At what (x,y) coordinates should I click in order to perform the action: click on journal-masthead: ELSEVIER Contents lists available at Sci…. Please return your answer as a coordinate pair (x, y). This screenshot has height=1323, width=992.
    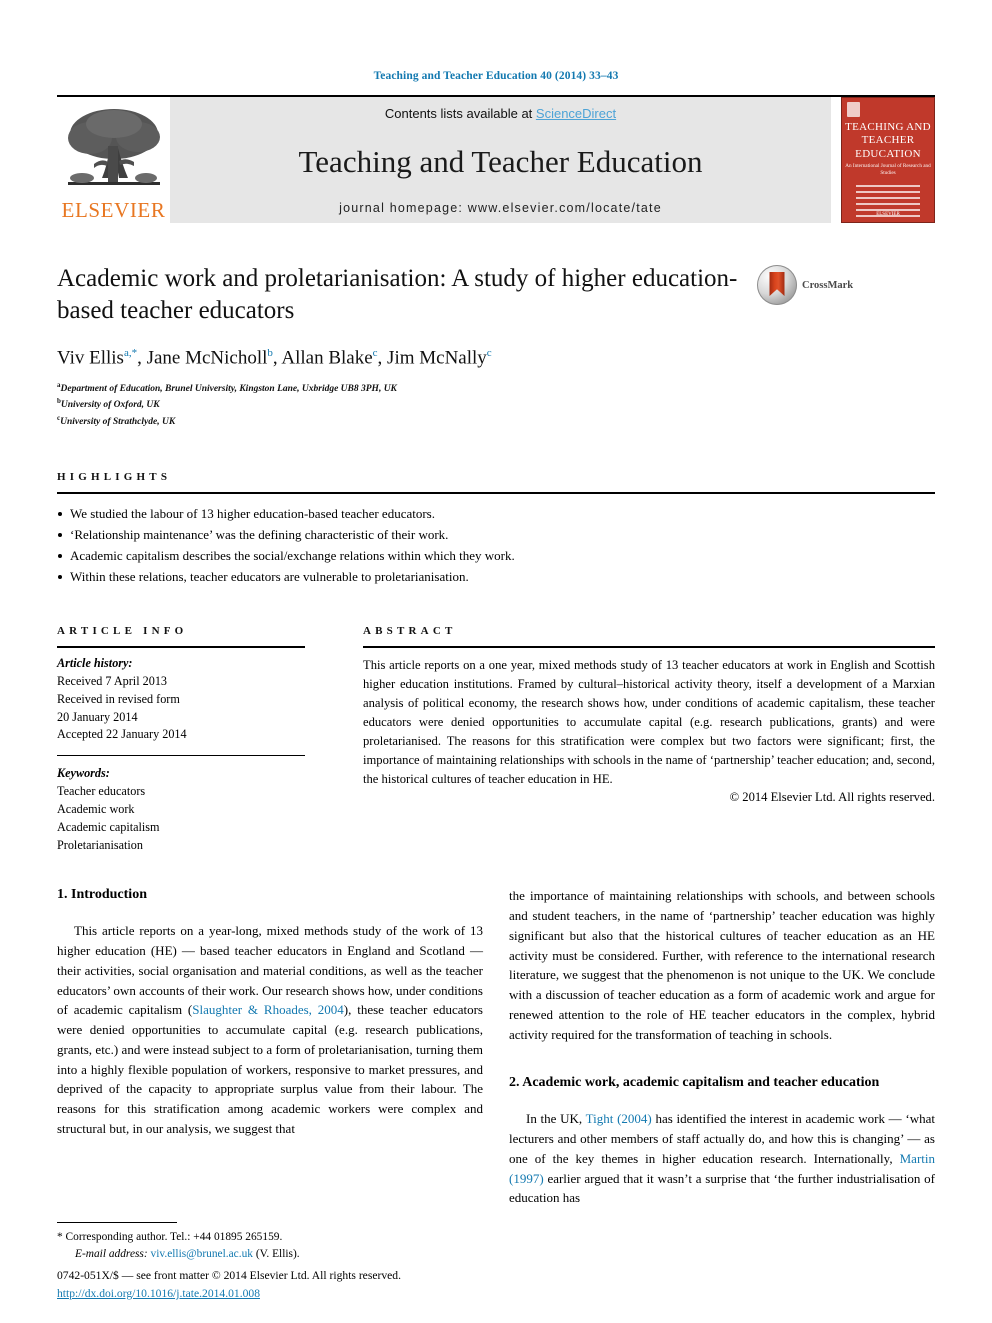
    Looking at the image, I should click on (496, 159).